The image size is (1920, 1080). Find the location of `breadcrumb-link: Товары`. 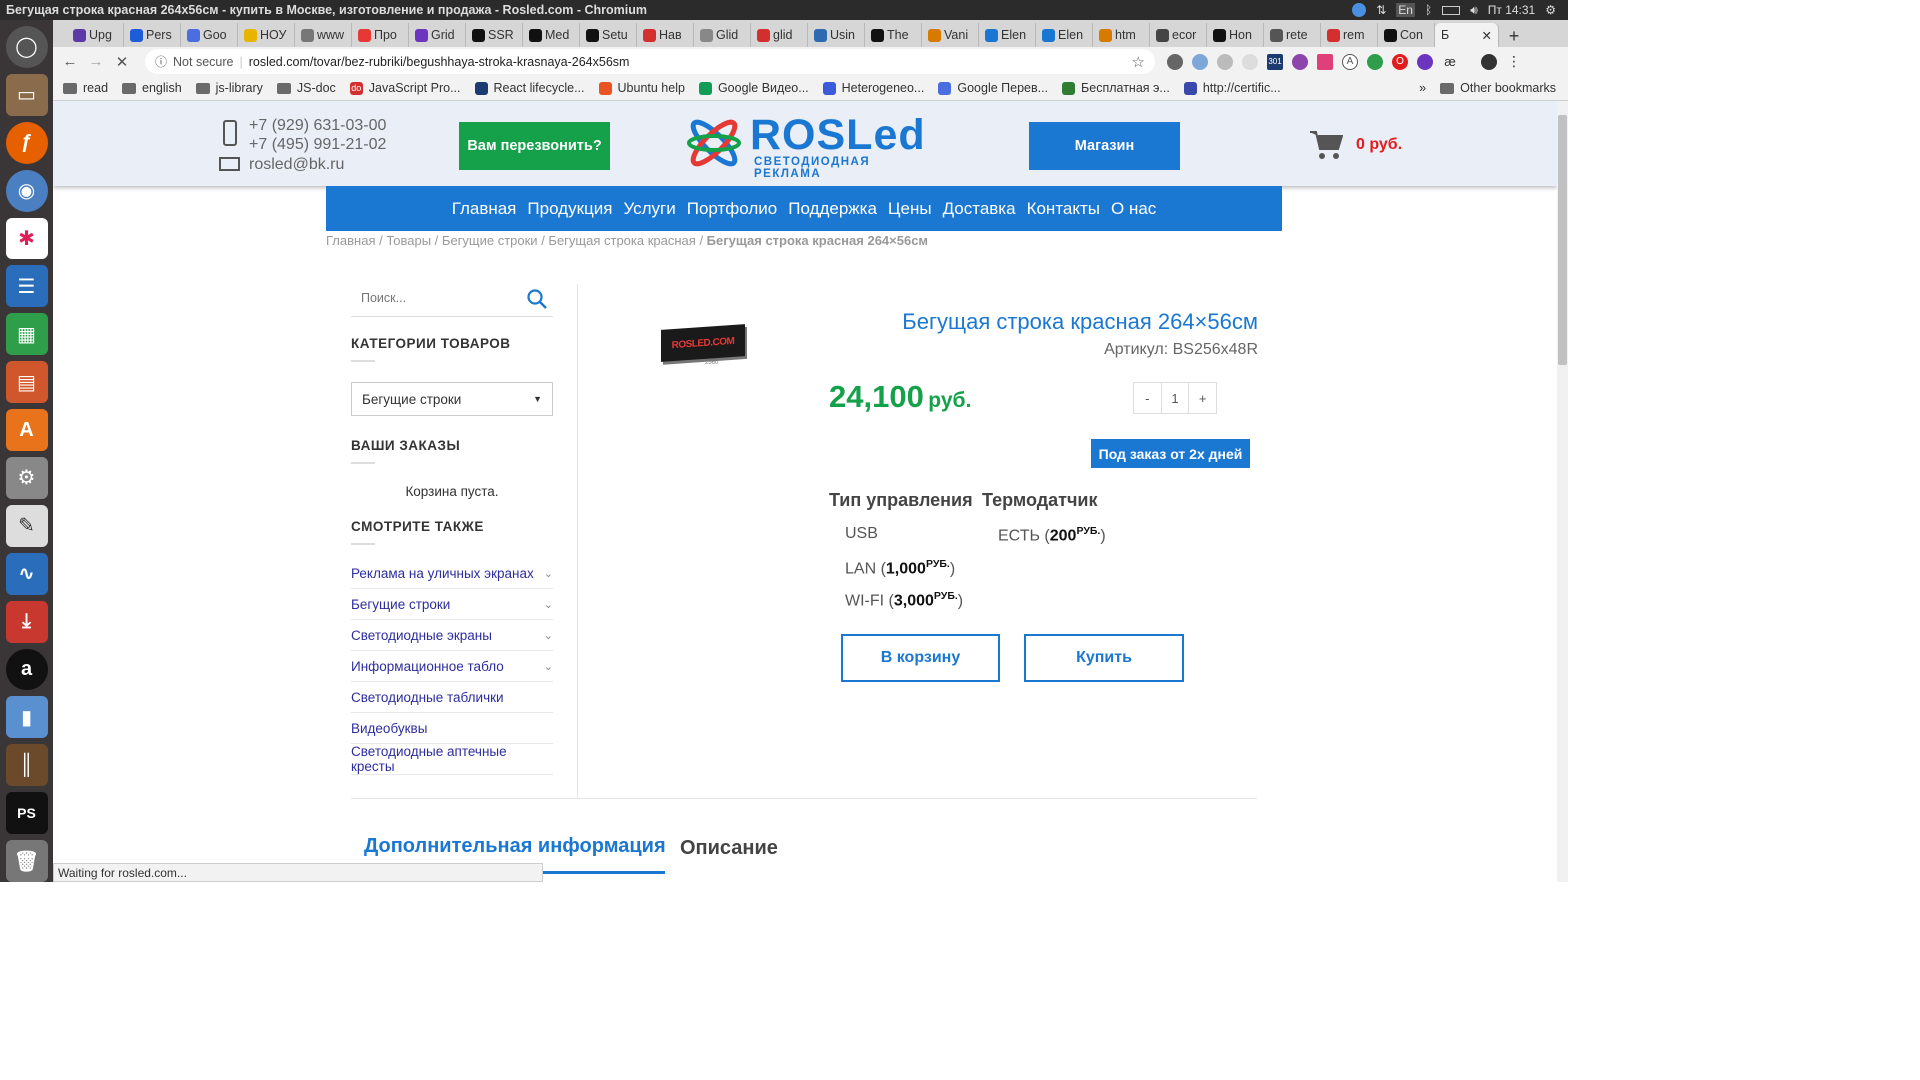

breadcrumb-link: Товары is located at coordinates (408, 240).